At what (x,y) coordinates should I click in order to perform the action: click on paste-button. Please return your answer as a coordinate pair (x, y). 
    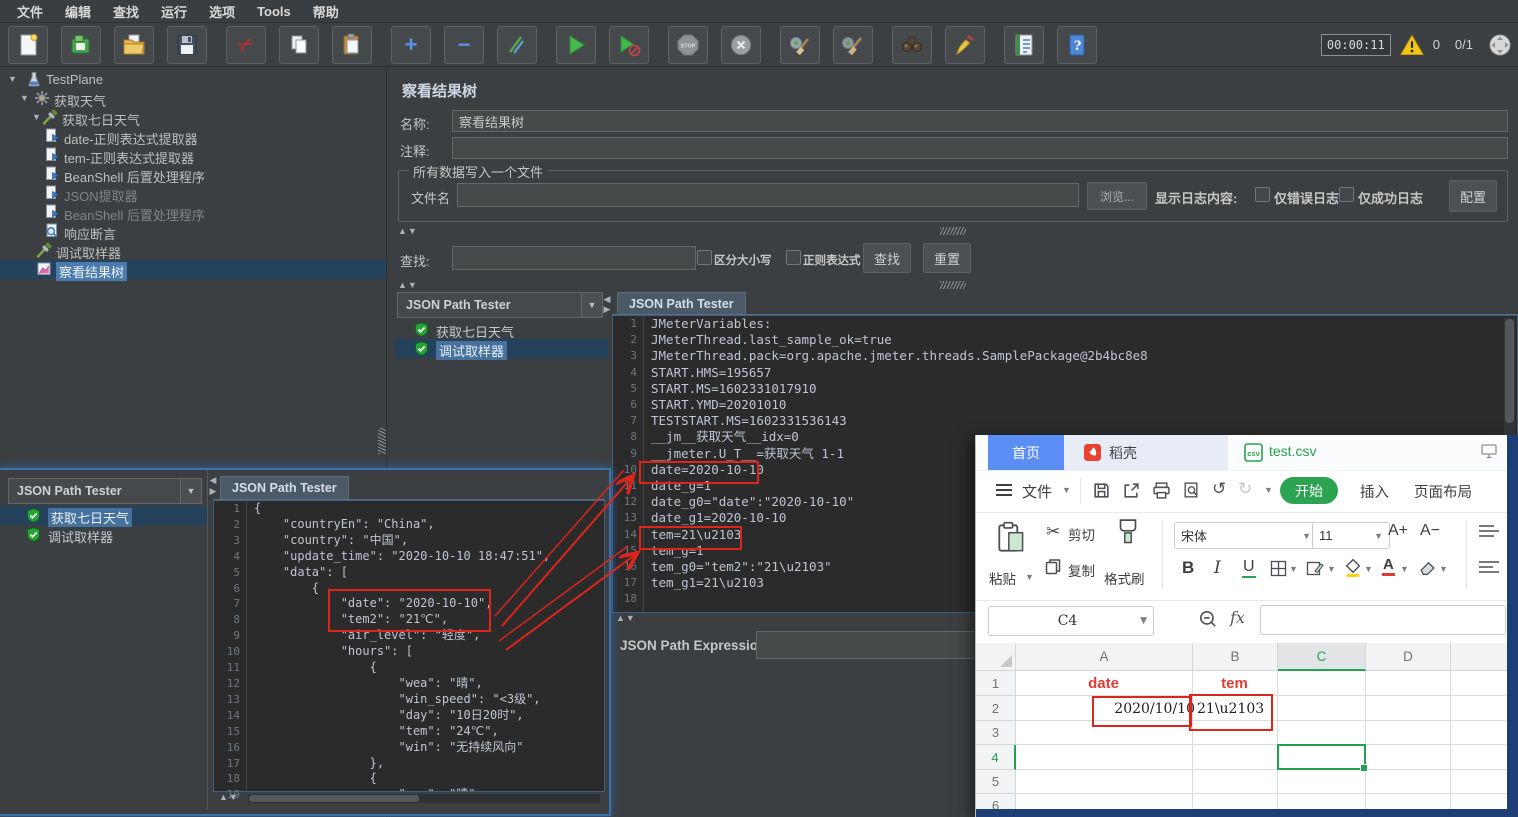
    Looking at the image, I should click on (352, 44).